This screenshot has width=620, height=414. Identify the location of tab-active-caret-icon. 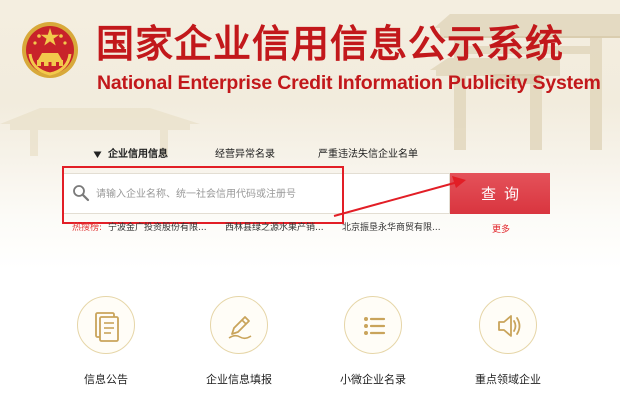
(97, 154).